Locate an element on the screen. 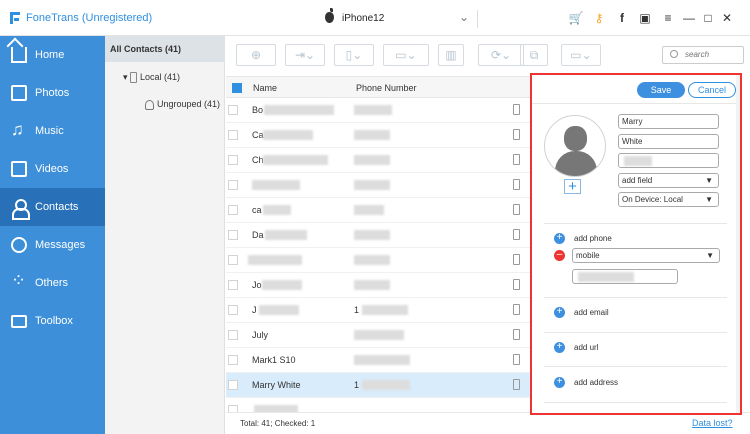 The width and height of the screenshot is (750, 434). add-email-label: add email is located at coordinates (591, 312).